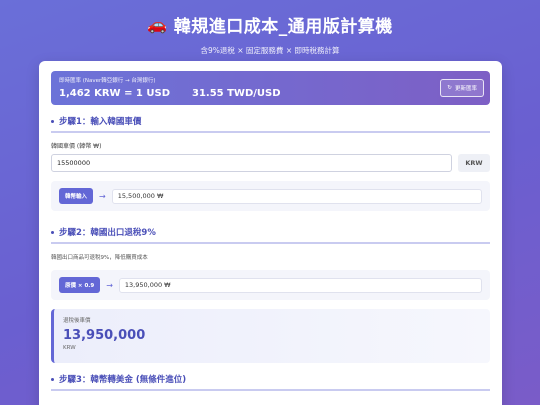 The height and width of the screenshot is (405, 540). Describe the element at coordinates (123, 380) in the screenshot. I see `step3-title-text: 步驟3：韓幣轉美金 (無條件進位)` at that location.